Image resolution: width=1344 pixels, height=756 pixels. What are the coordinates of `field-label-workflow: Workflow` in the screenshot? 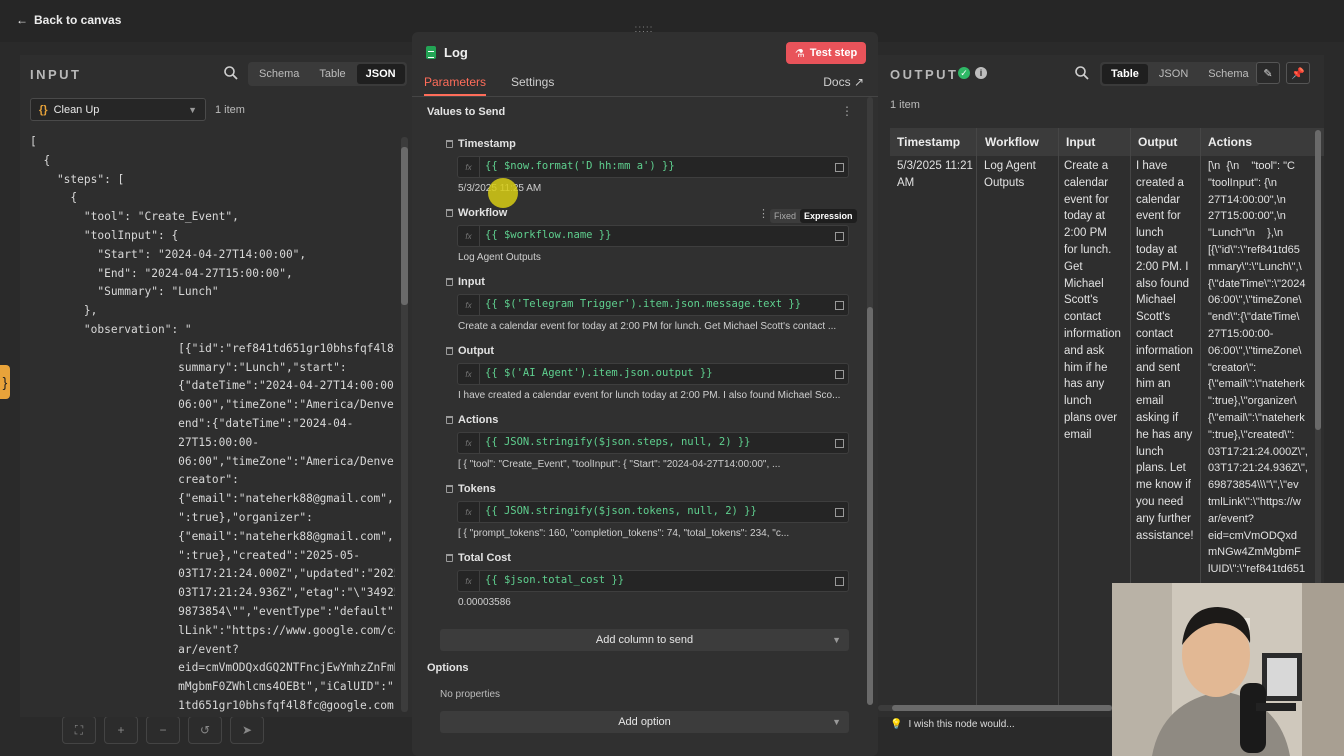 It's located at (476, 213).